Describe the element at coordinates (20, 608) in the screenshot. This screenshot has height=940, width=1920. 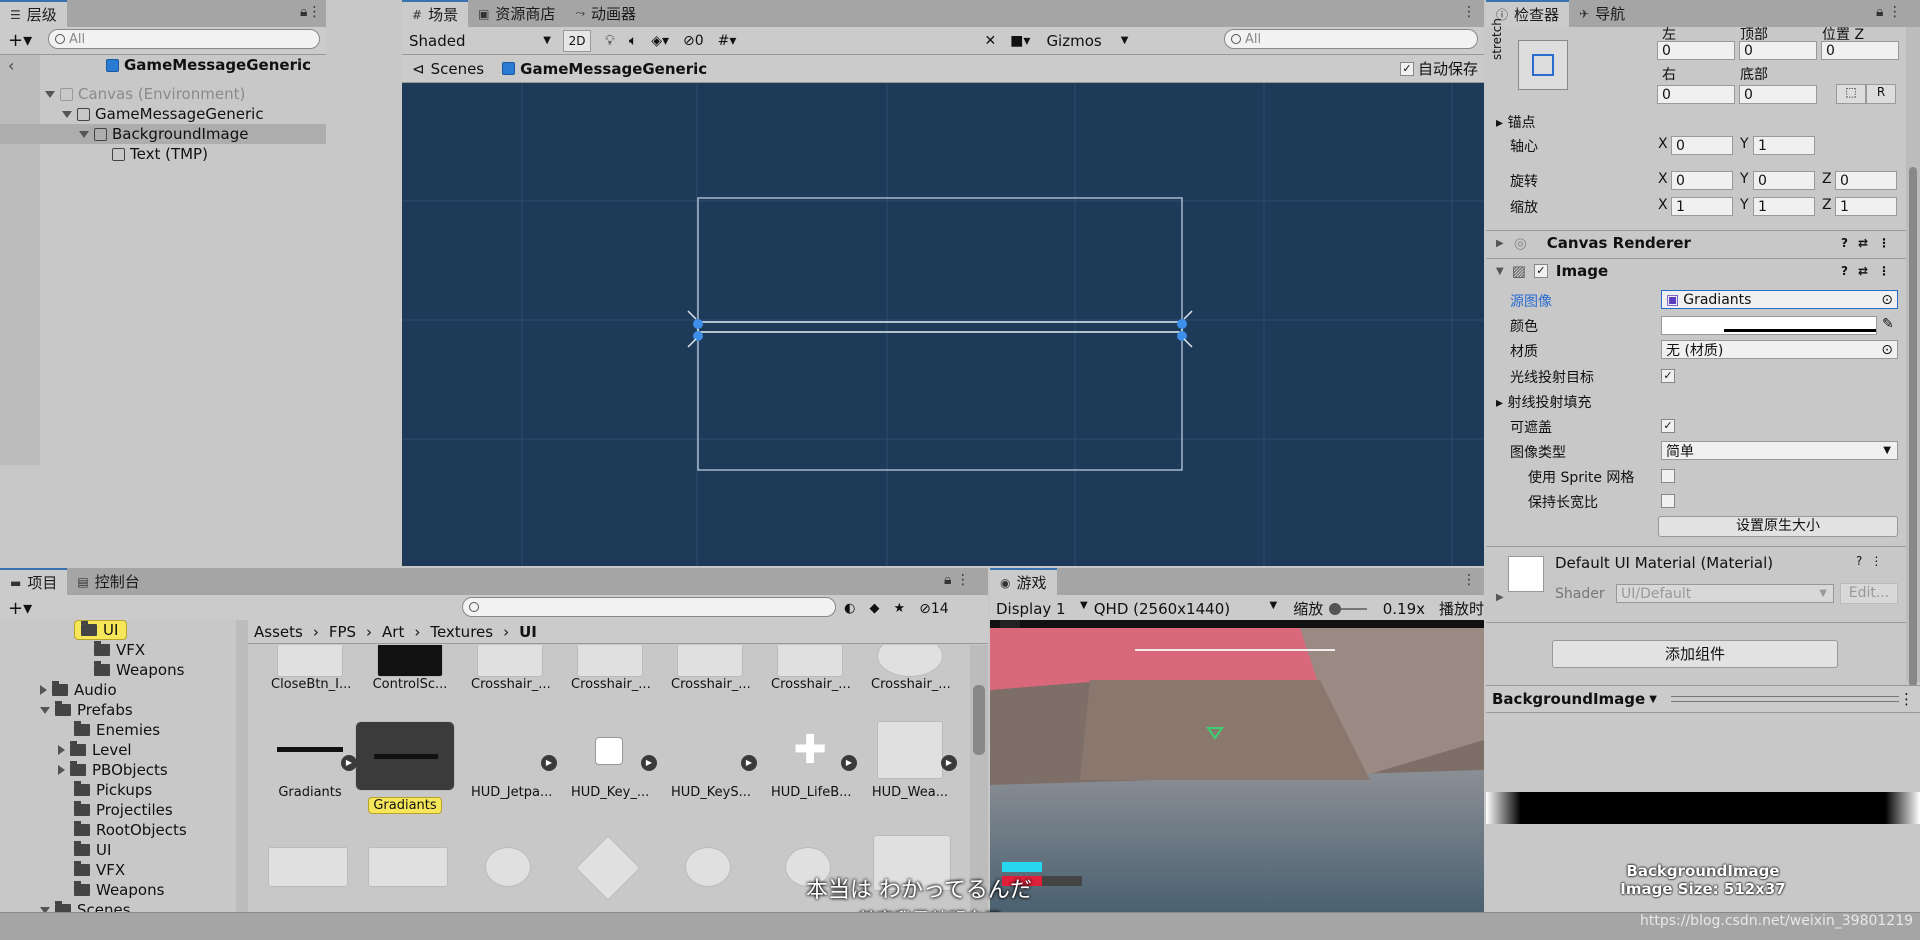
I see `create-icon: +▾` at that location.